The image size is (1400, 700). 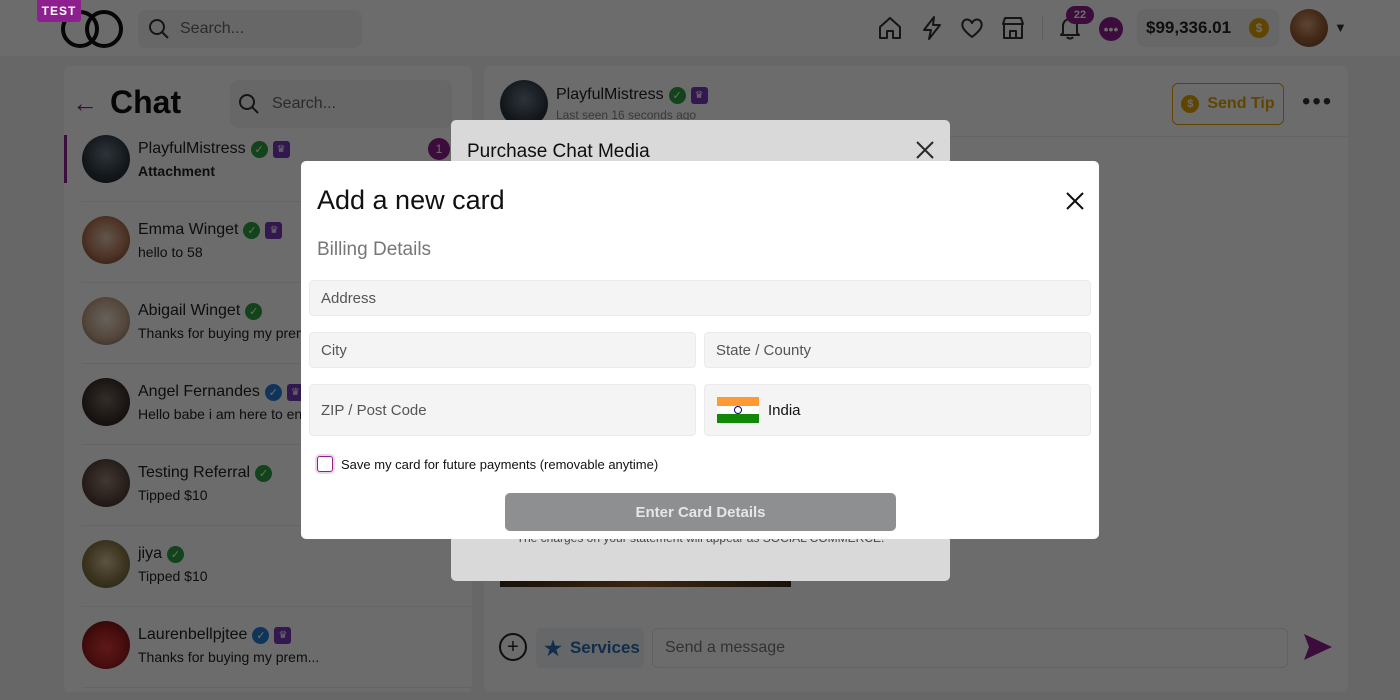 What do you see at coordinates (784, 410) in the screenshot?
I see `country-value: India` at bounding box center [784, 410].